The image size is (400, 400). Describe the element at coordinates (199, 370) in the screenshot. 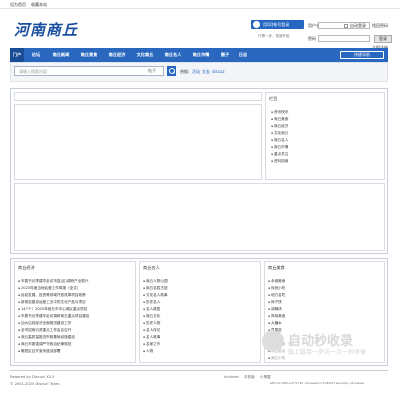

I see `footer-divider` at that location.